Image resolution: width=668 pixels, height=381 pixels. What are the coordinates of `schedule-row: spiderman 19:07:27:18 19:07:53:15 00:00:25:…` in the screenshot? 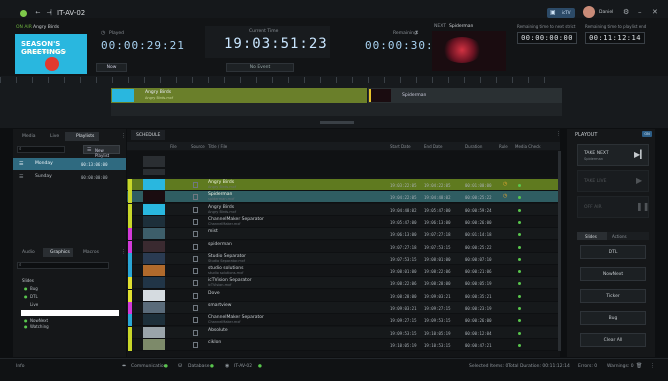 It's located at (343, 247).